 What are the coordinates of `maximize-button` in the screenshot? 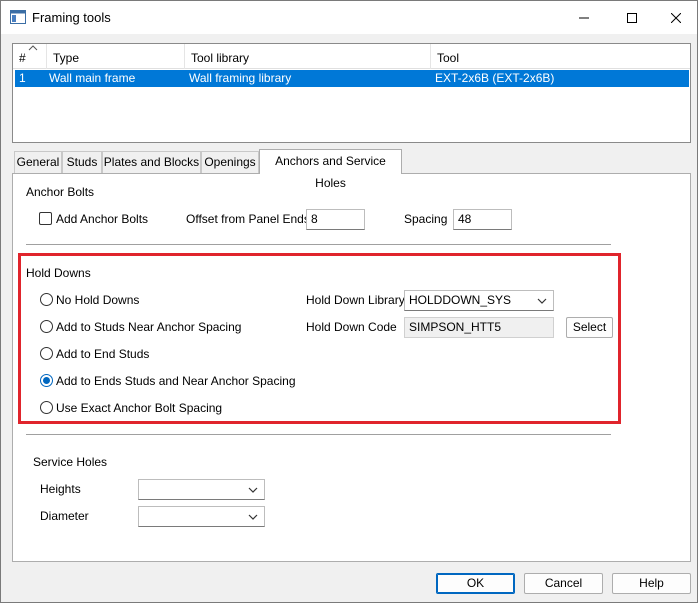 It's located at (632, 17).